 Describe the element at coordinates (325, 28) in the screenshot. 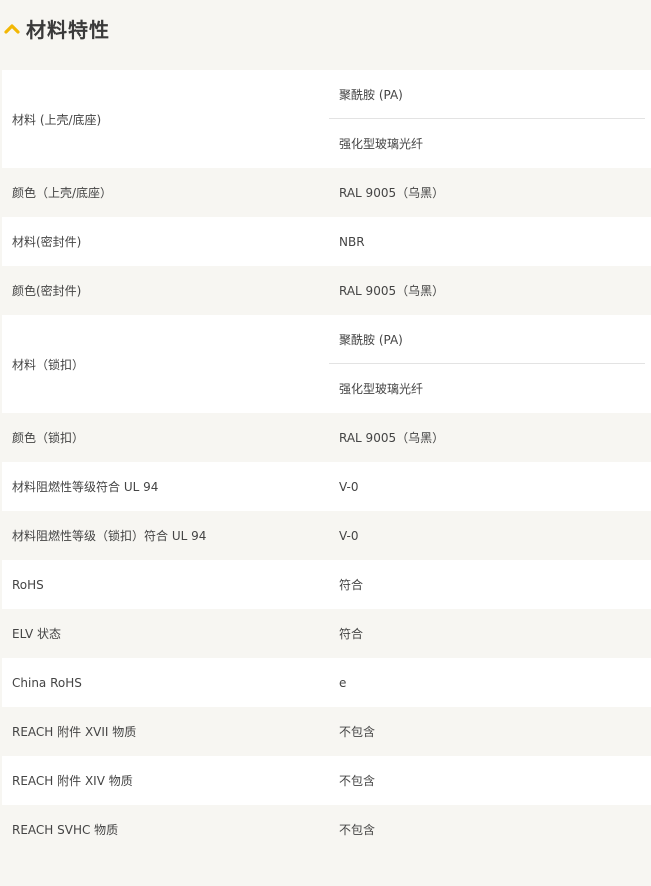

I see `section-header: 材料特性` at that location.